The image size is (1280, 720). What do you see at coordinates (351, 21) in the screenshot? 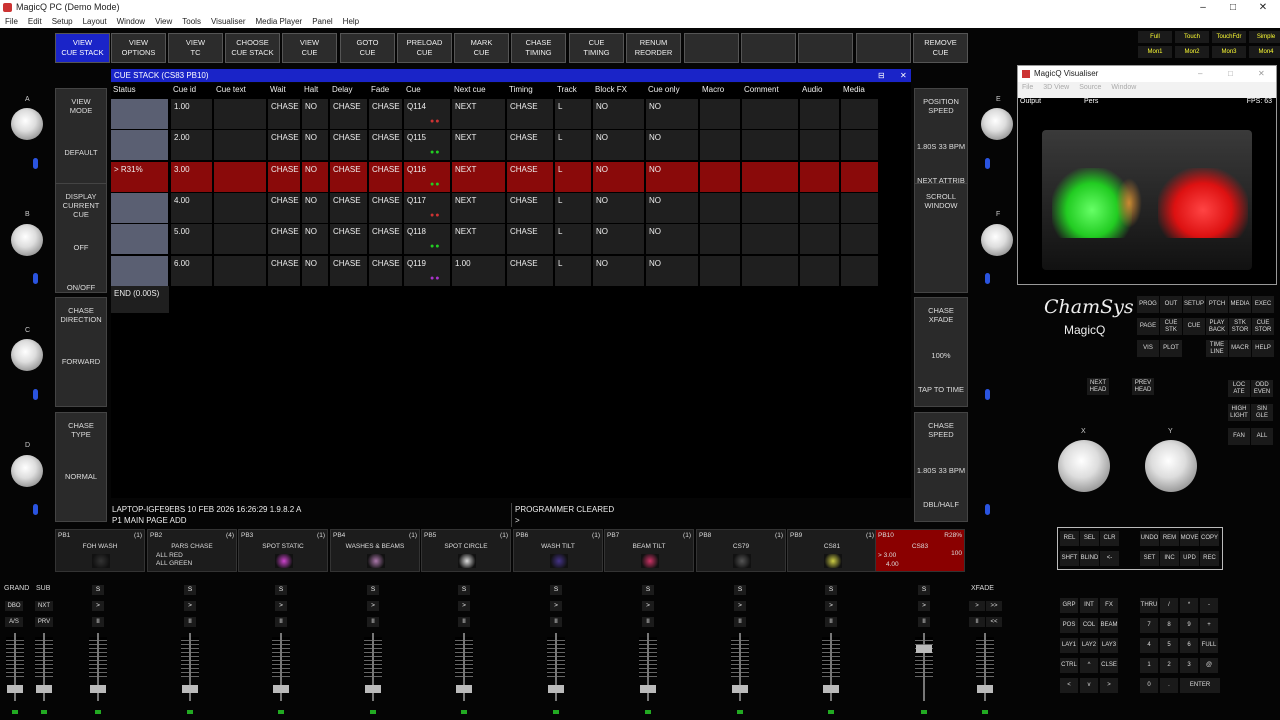
I see `menu-help: Help` at bounding box center [351, 21].